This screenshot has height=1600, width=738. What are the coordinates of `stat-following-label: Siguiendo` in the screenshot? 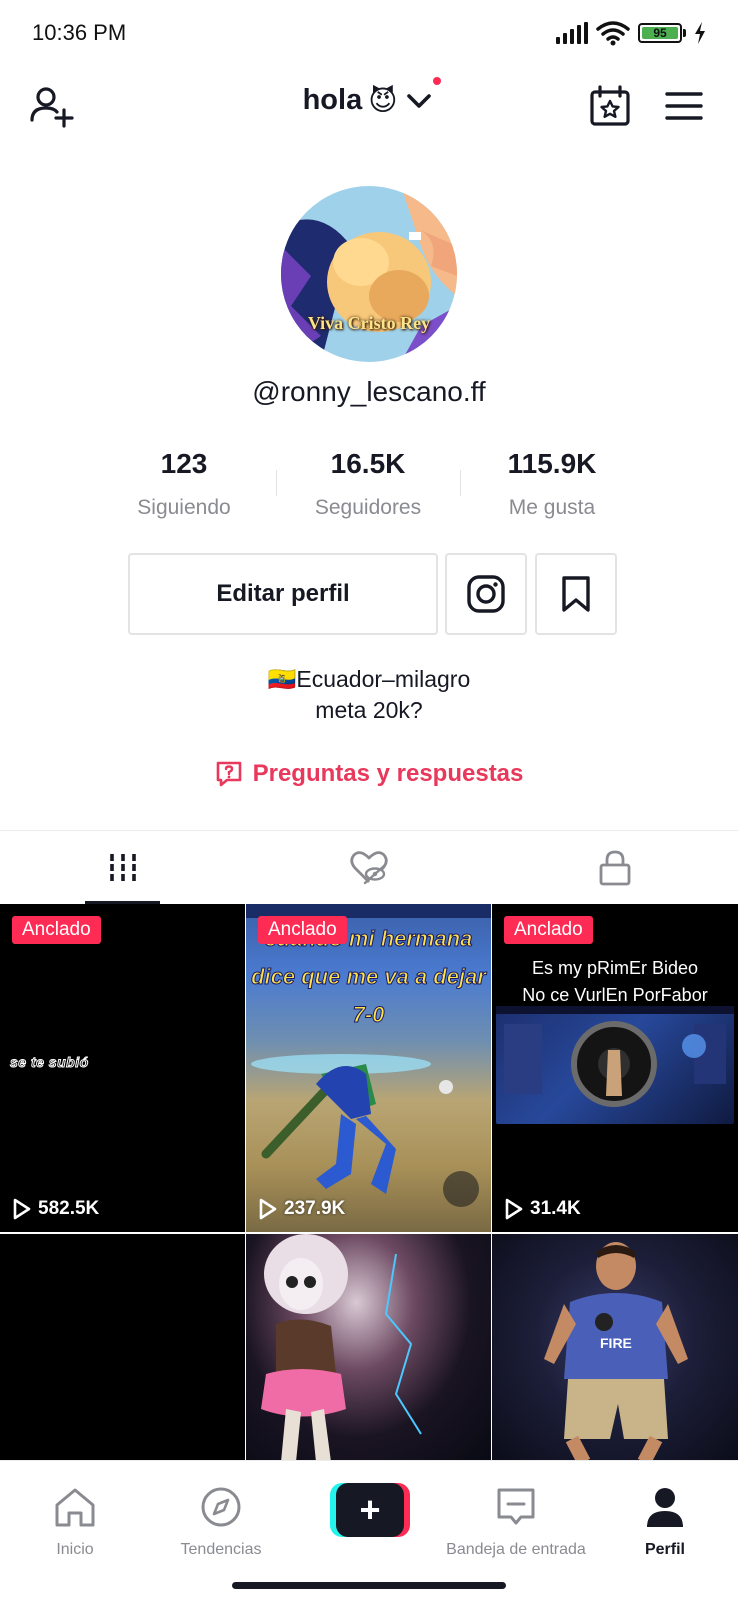 It's located at (184, 507).